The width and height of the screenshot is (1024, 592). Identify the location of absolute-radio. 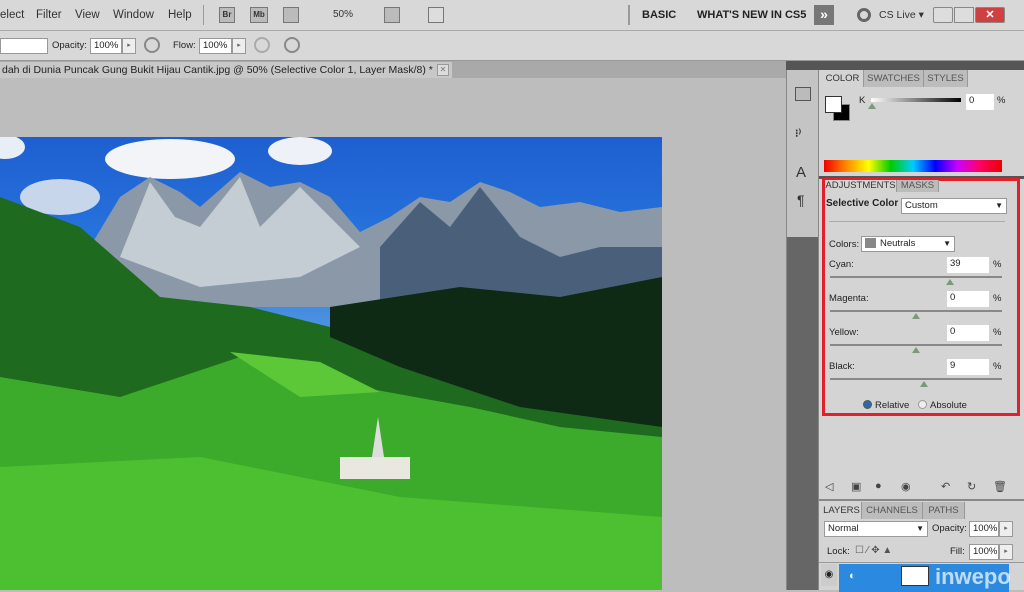
(922, 404).